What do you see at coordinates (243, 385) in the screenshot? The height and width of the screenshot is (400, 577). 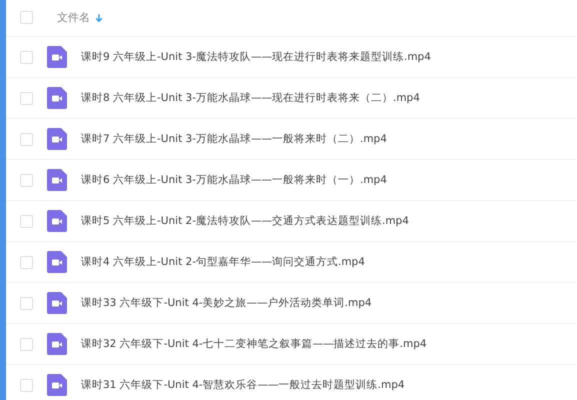 I see `file-name: 课时31 六年级下-Unit 4-智慧欢乐谷——一般过去时题型训练.mp4` at bounding box center [243, 385].